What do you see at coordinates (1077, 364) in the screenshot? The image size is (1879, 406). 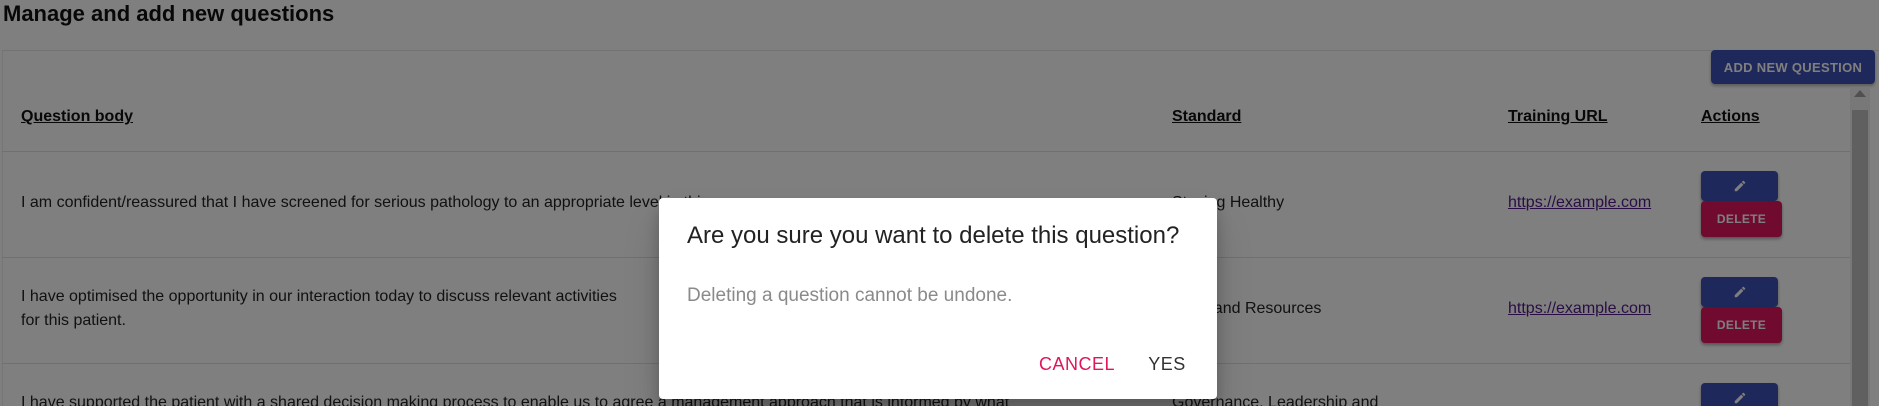 I see `cancel-button: CANCEL` at bounding box center [1077, 364].